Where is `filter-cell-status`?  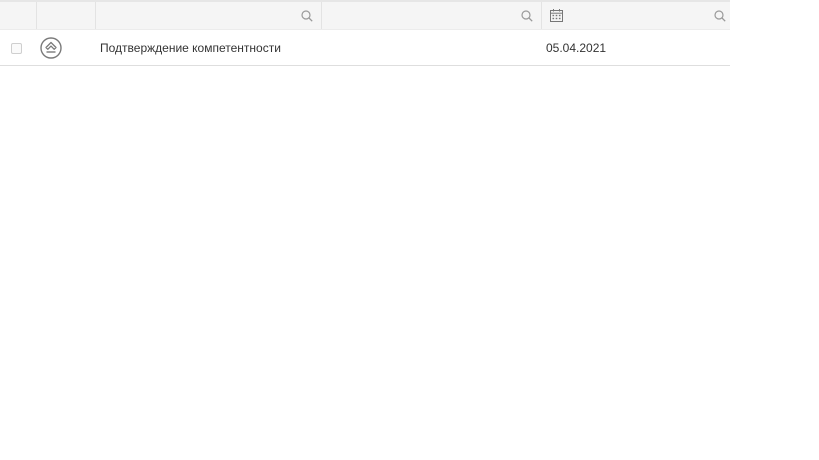
filter-cell-status is located at coordinates (66, 15).